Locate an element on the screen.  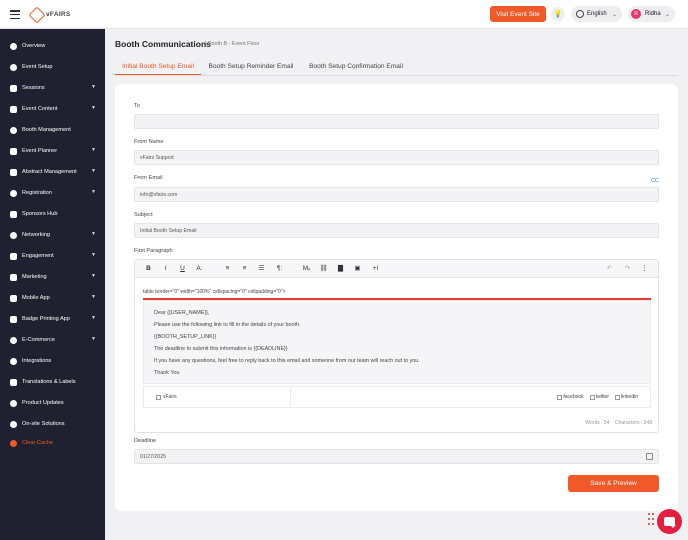
paragraph-icon: ¶: is located at coordinates (279, 269).